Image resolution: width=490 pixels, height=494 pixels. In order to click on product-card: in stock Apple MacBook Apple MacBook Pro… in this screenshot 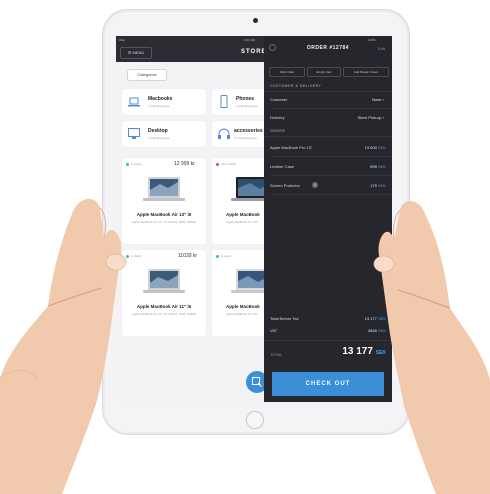, I will do `click(242, 293)`.